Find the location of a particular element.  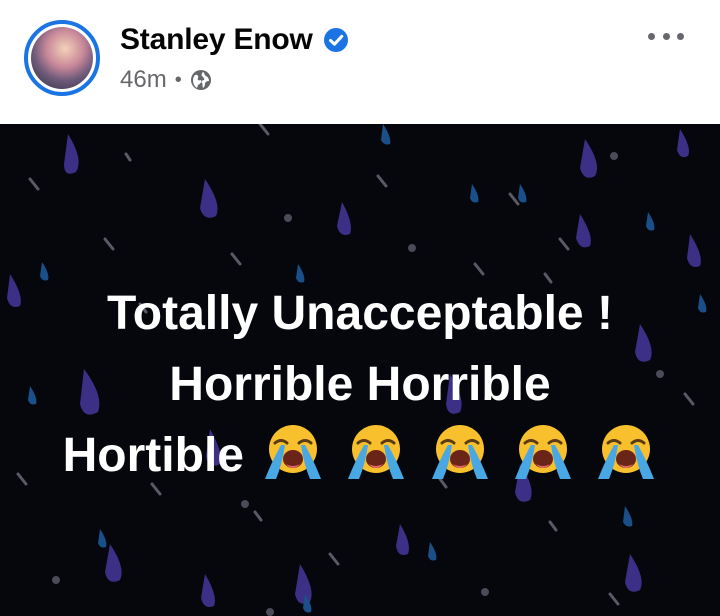

post-line-3: Hortible is located at coordinates (360, 455).